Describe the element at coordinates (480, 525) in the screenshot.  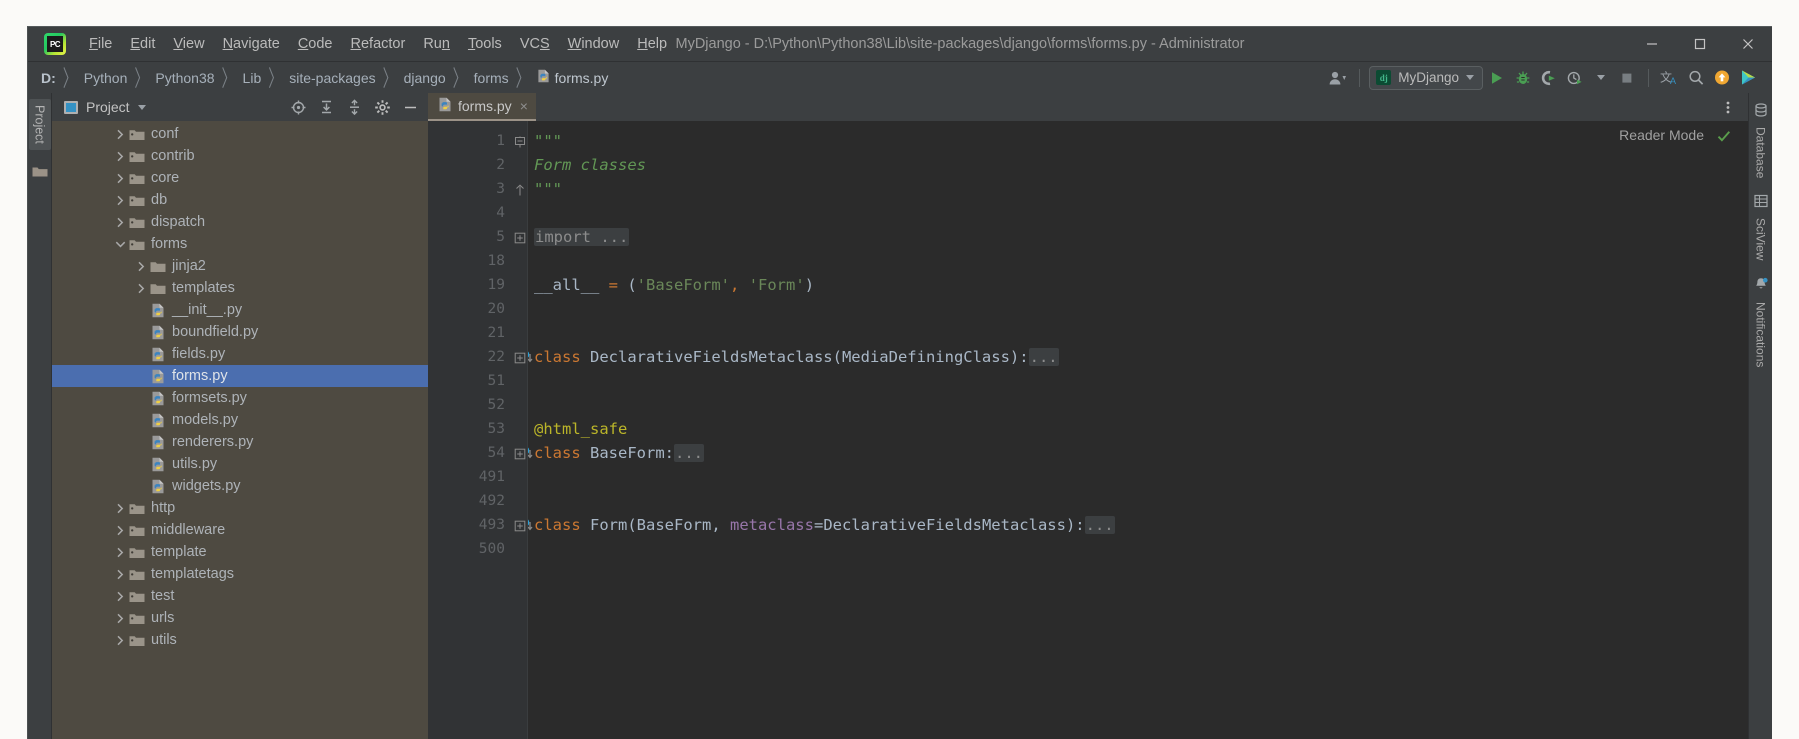
I see `line-number: 493` at that location.